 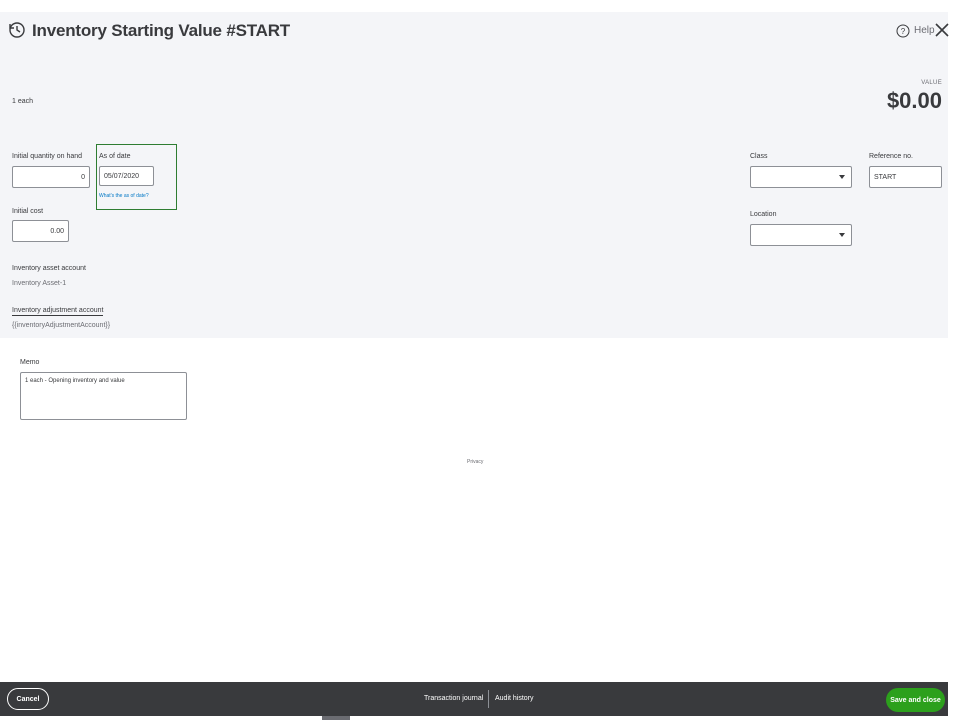 What do you see at coordinates (124, 196) in the screenshot?
I see `as-of-date-help-link: What's the as of date?` at bounding box center [124, 196].